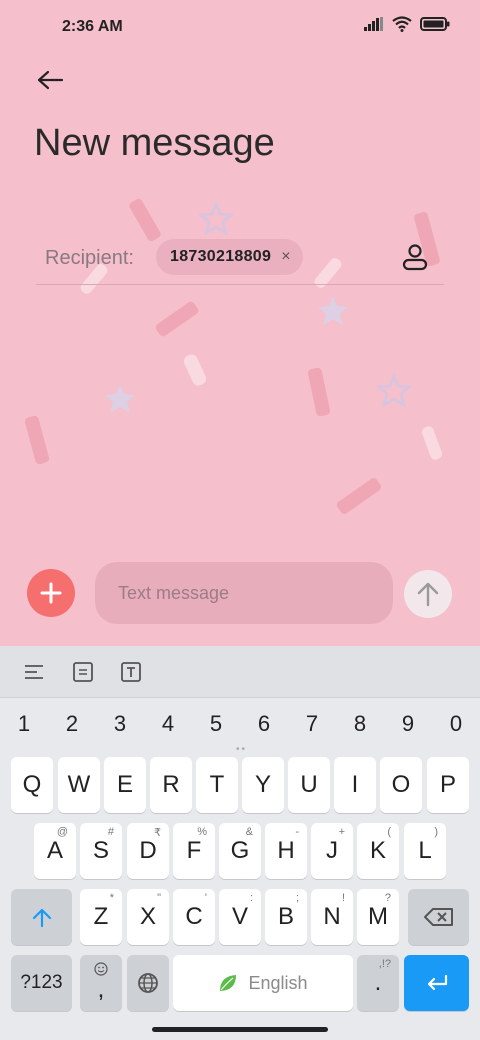 The image size is (480, 1040). I want to click on add-attachment-button, so click(51, 593).